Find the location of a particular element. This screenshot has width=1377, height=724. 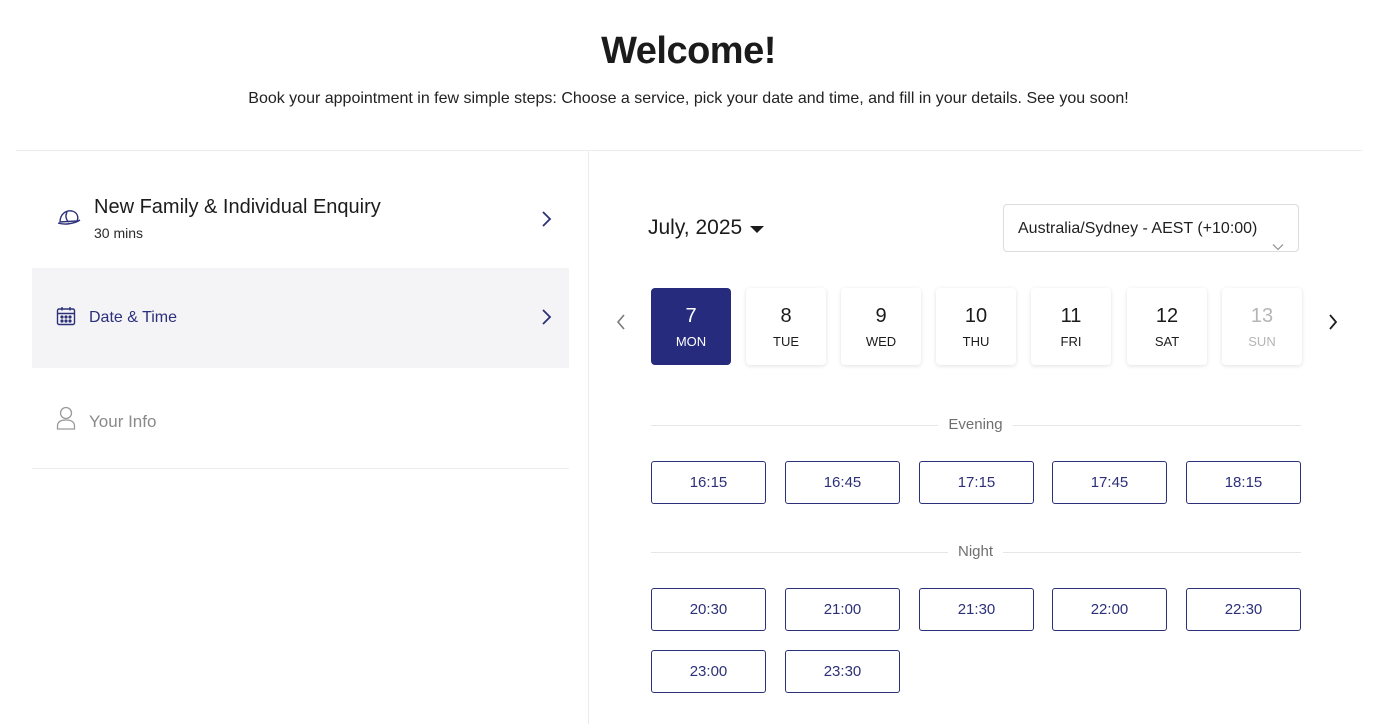

time-slot-button: 18:15 is located at coordinates (1243, 482).